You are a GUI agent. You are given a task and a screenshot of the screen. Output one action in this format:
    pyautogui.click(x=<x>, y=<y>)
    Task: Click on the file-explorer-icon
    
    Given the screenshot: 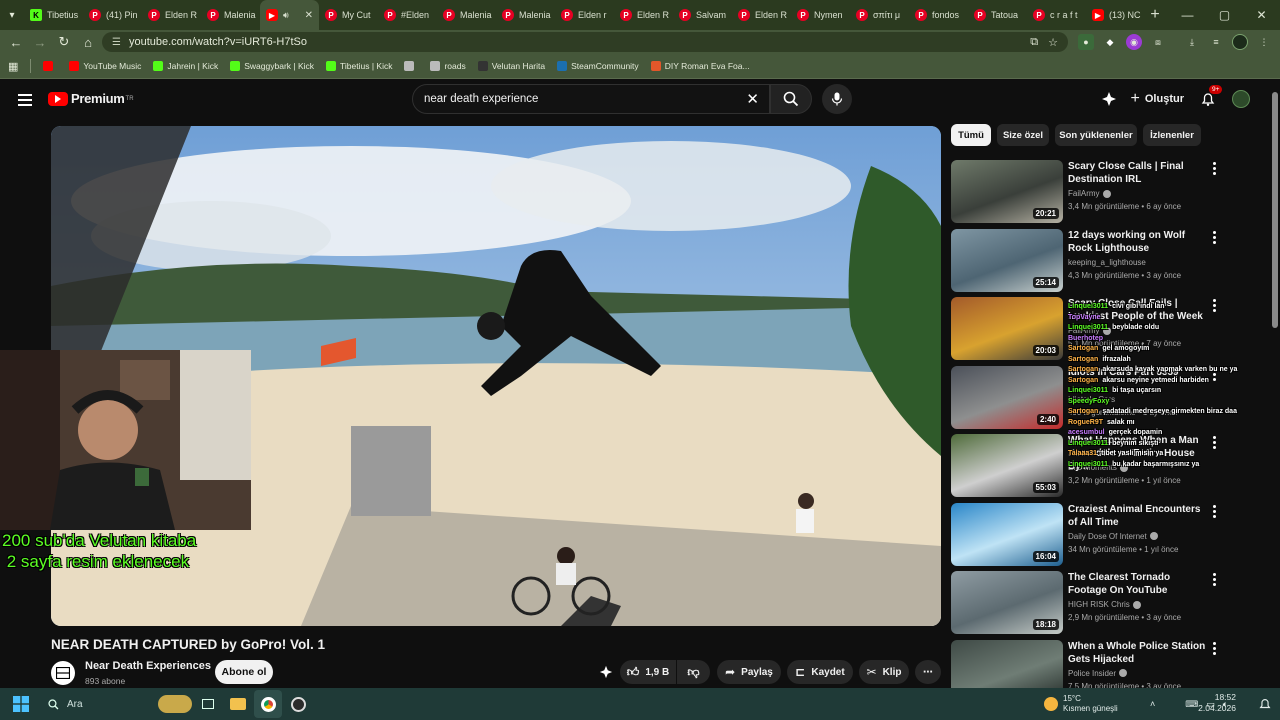 What is the action you would take?
    pyautogui.click(x=238, y=704)
    